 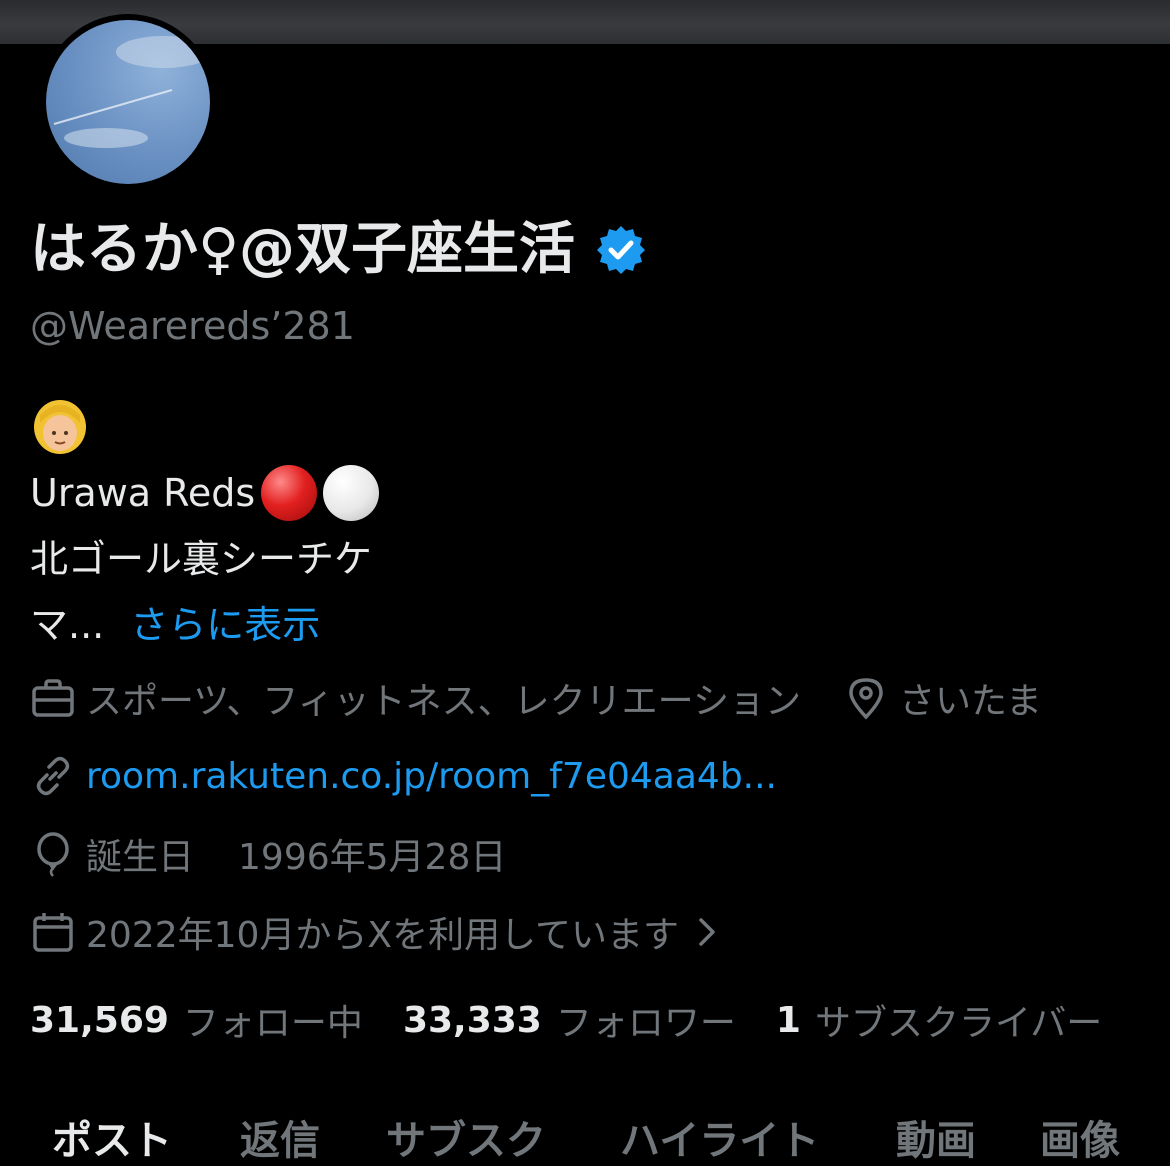 I want to click on tab-images: 画像, so click(x=1080, y=1137).